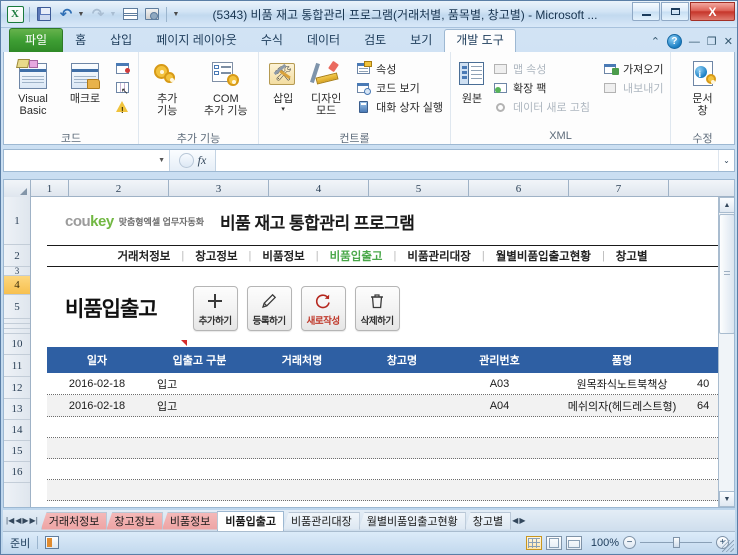 Image resolution: width=738 pixels, height=555 pixels. Describe the element at coordinates (632, 256) in the screenshot. I see `nav-item-창고별: 창고별` at that location.